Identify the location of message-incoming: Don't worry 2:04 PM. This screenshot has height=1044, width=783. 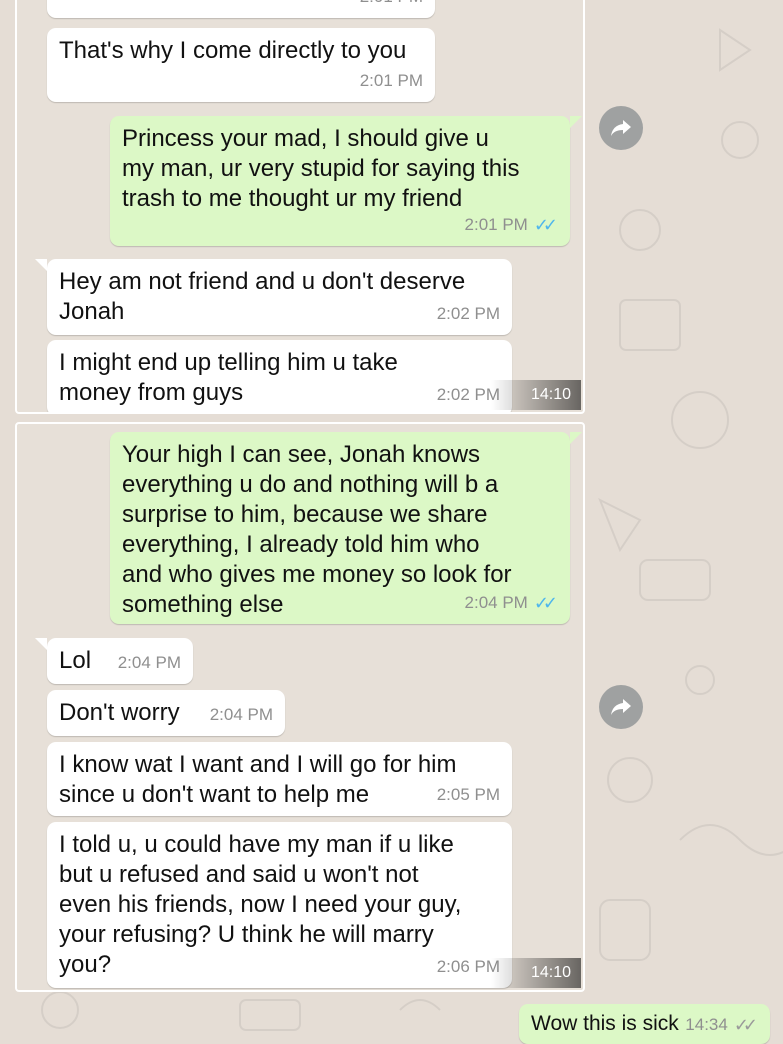
(166, 713).